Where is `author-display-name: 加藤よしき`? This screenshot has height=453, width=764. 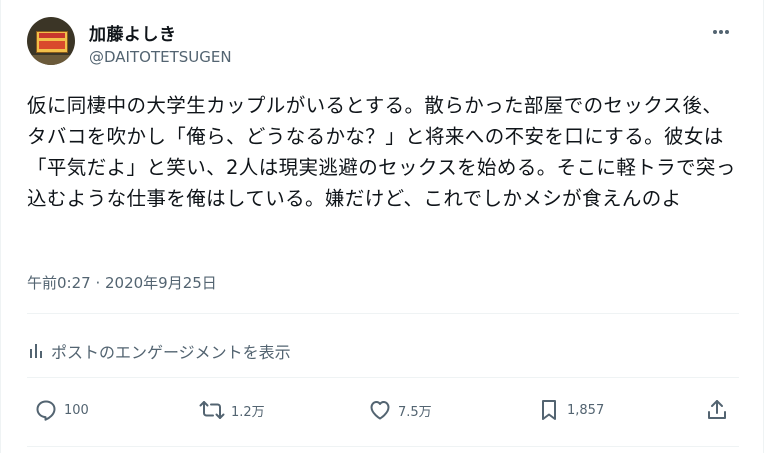
author-display-name: 加藤よしき is located at coordinates (133, 32).